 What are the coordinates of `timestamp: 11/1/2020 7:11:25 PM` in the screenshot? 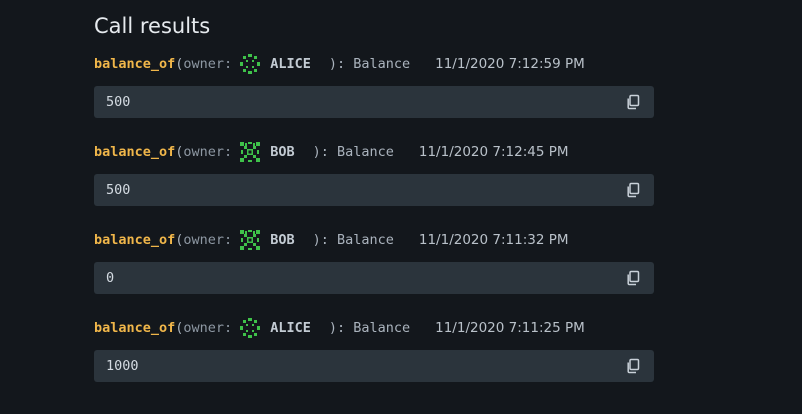 It's located at (510, 328).